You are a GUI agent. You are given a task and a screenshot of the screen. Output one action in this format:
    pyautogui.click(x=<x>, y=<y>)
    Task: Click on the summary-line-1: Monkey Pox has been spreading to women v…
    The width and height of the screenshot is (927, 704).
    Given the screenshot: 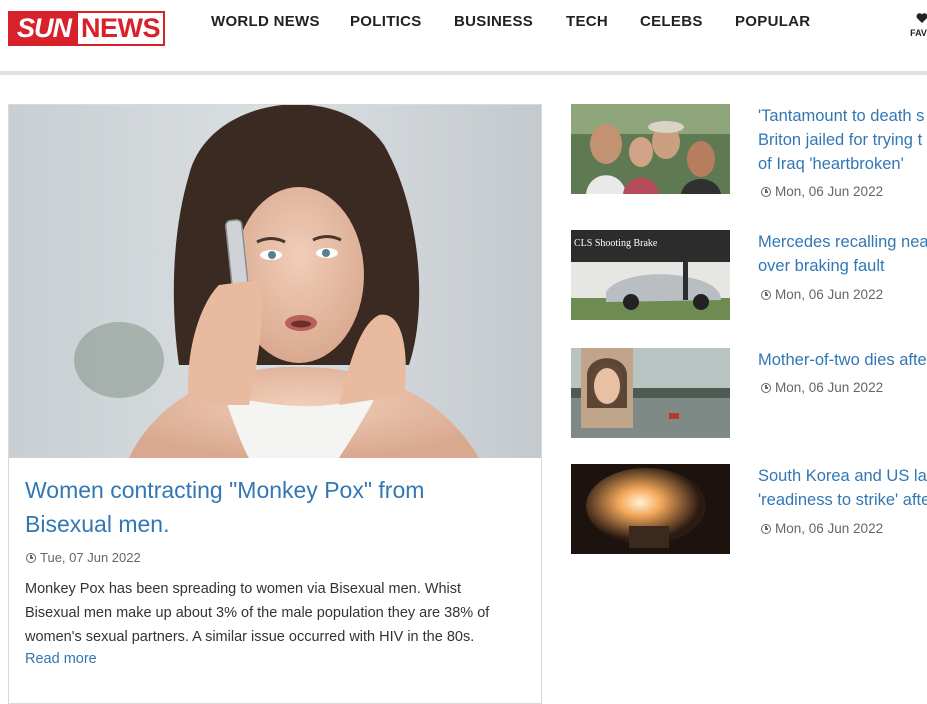 What is the action you would take?
    pyautogui.click(x=243, y=589)
    